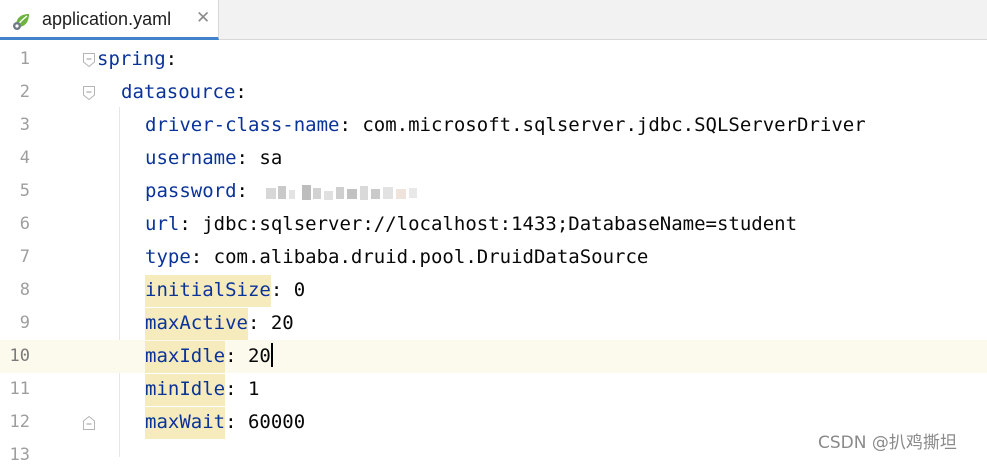  I want to click on yaml-value: 1, so click(253, 389).